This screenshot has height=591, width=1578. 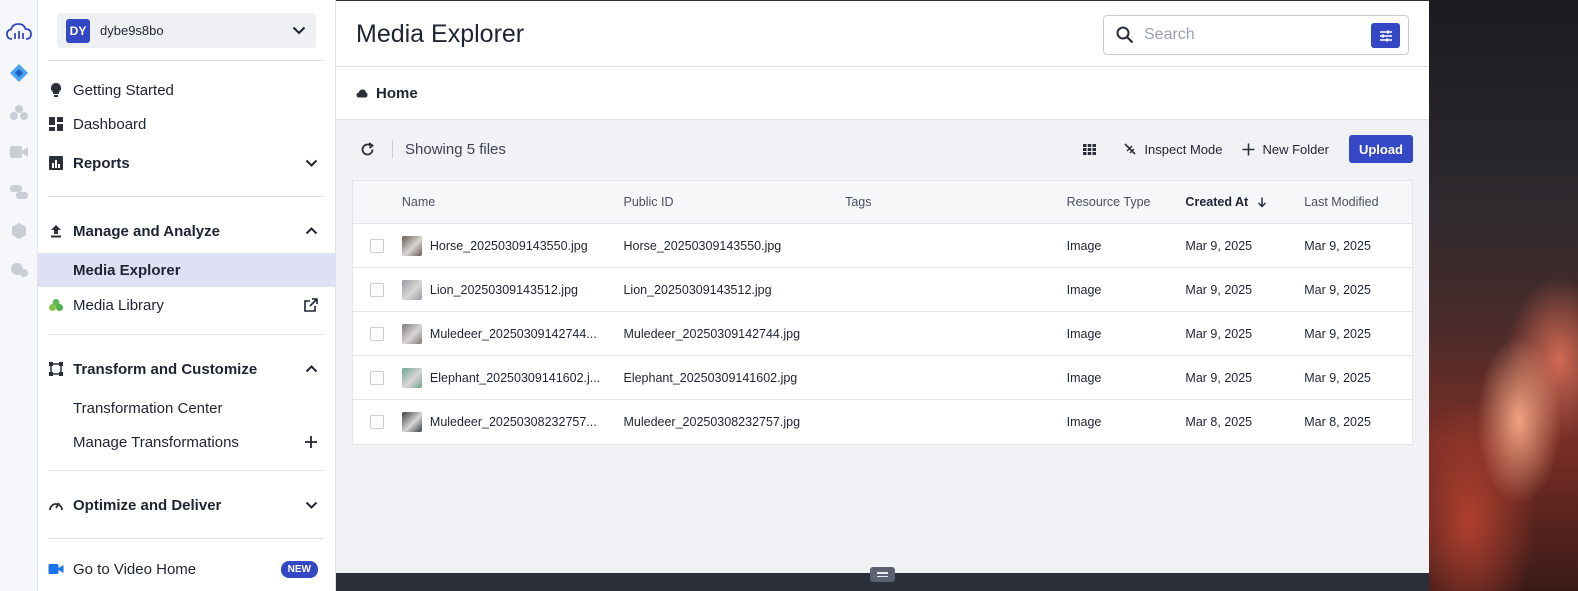 What do you see at coordinates (508, 245) in the screenshot?
I see `asset-name: Horse_20250309143550.jpg` at bounding box center [508, 245].